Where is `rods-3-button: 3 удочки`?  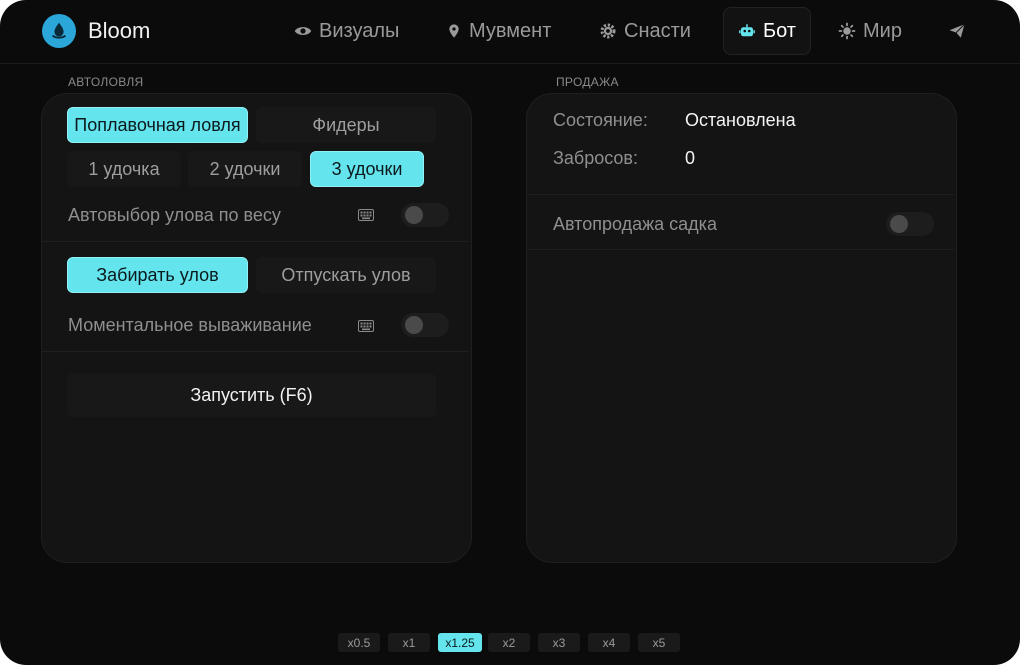 rods-3-button: 3 удочки is located at coordinates (367, 169).